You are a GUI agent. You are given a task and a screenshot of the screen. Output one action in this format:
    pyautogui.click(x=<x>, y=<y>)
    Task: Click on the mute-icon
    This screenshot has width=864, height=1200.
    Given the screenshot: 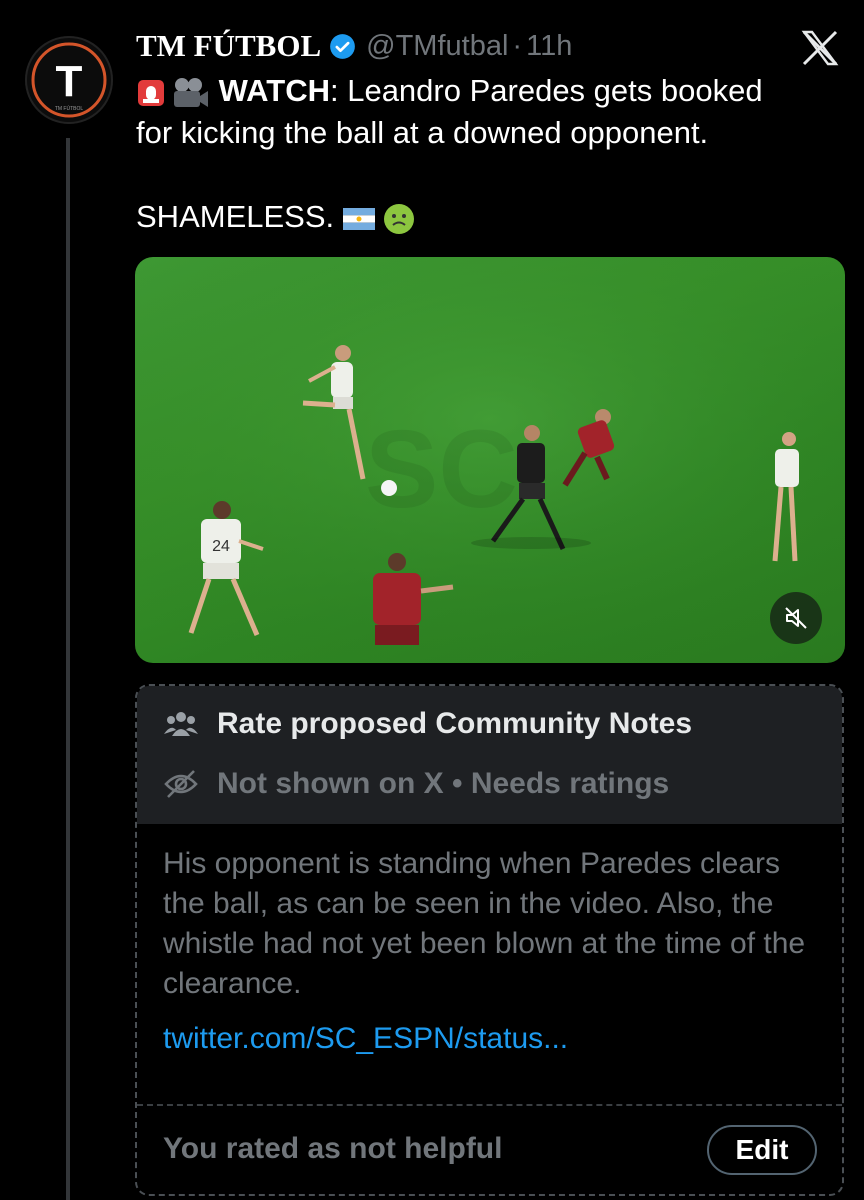 What is the action you would take?
    pyautogui.click(x=796, y=618)
    